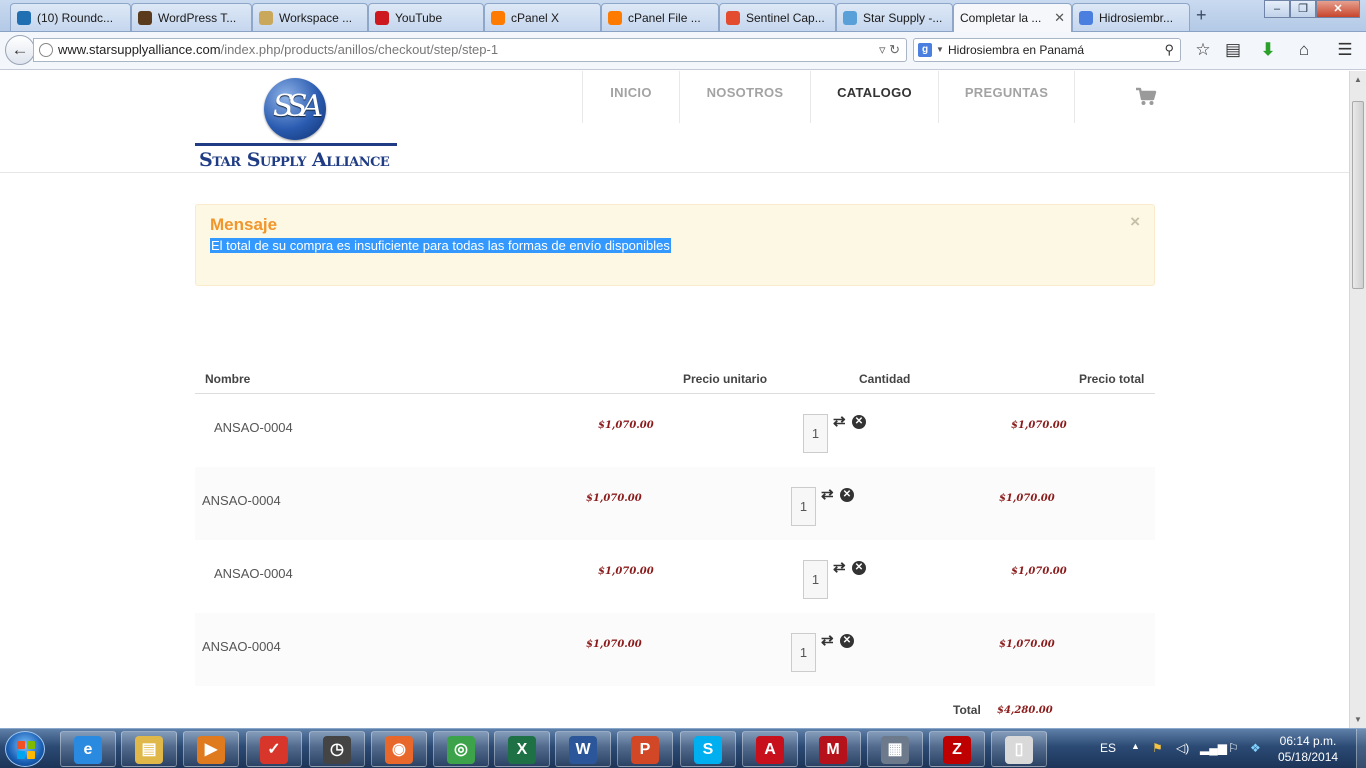  Describe the element at coordinates (1203, 50) in the screenshot. I see `bookmark-star-icon: ☆` at that location.